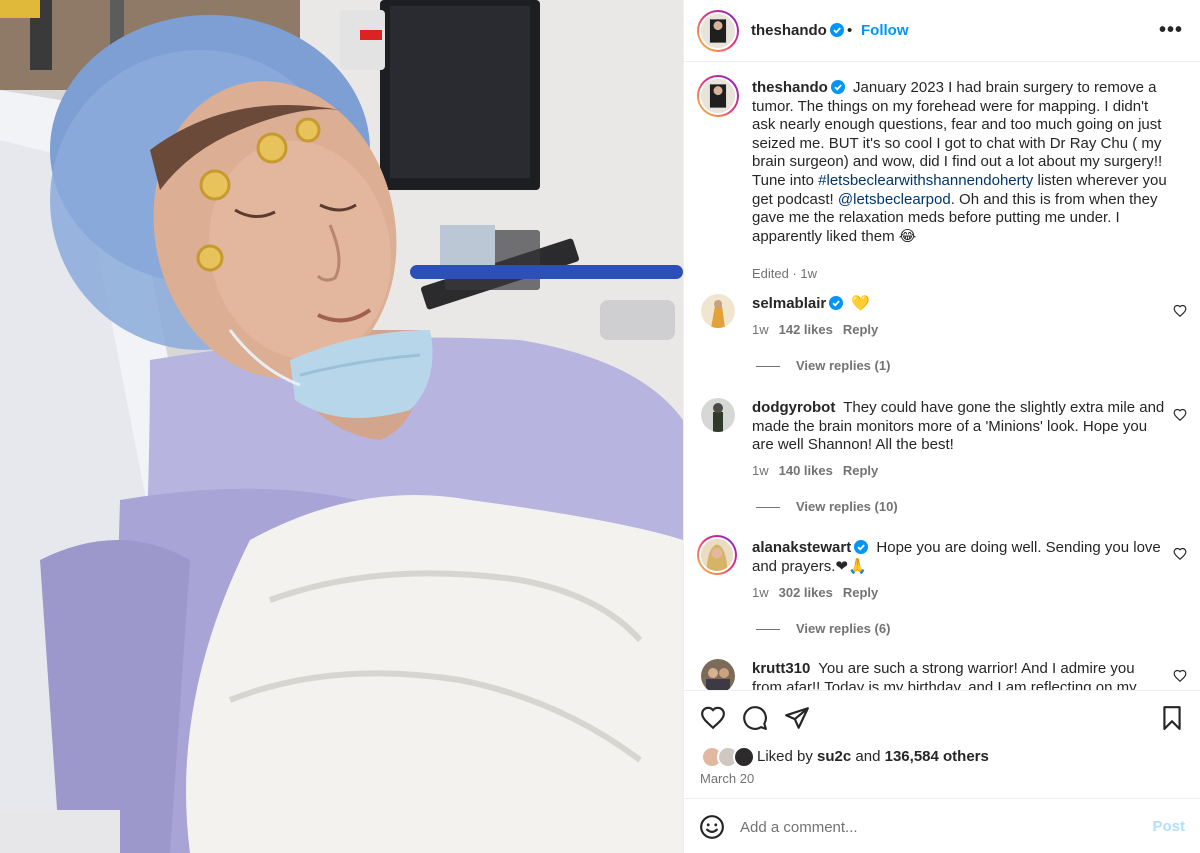 The image size is (1200, 853). I want to click on comment-text: selmablair 💛, so click(960, 304).